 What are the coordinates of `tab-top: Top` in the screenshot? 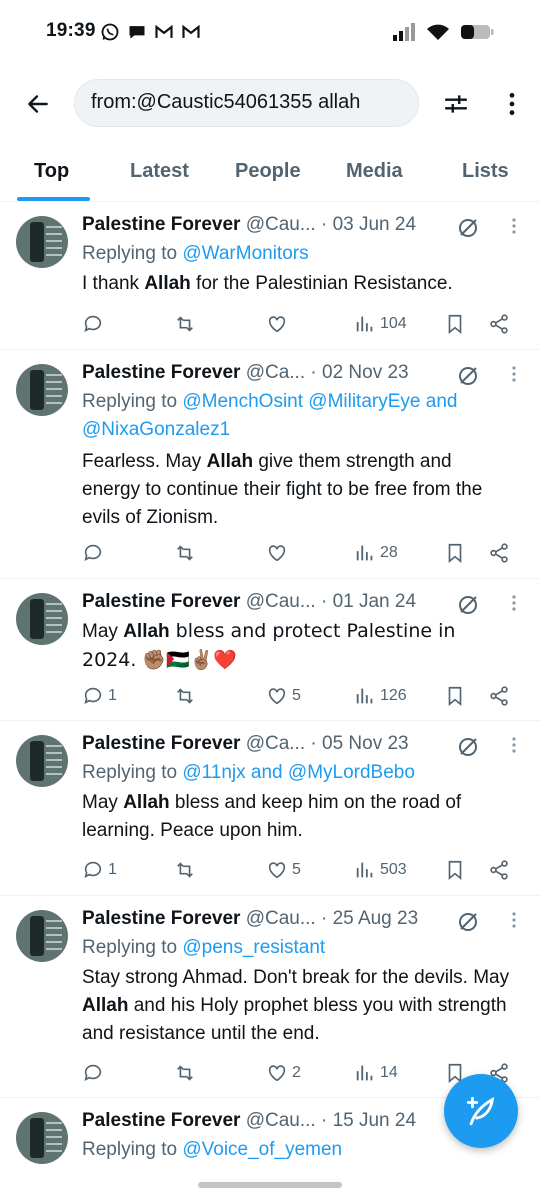 It's located at (51, 171).